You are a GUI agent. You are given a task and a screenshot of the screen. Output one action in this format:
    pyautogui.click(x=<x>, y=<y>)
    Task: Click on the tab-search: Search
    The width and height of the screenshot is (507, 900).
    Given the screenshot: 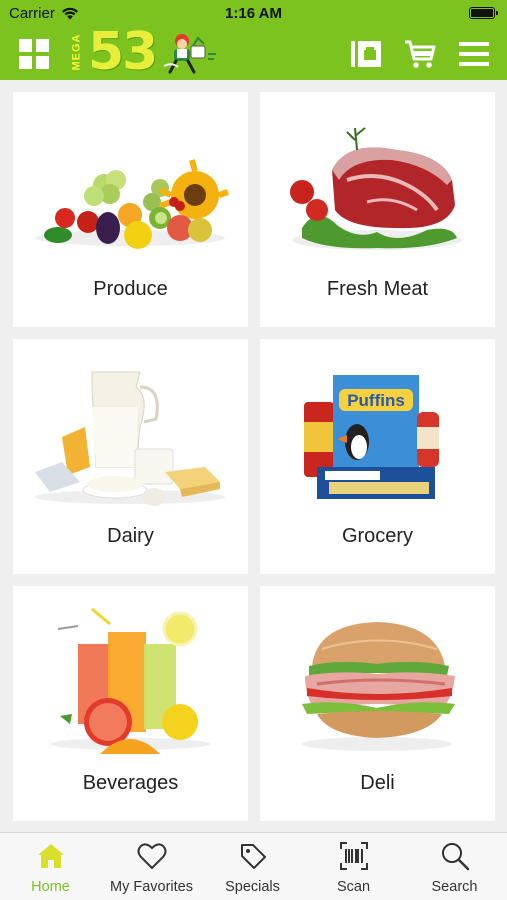 What is the action you would take?
    pyautogui.click(x=454, y=866)
    